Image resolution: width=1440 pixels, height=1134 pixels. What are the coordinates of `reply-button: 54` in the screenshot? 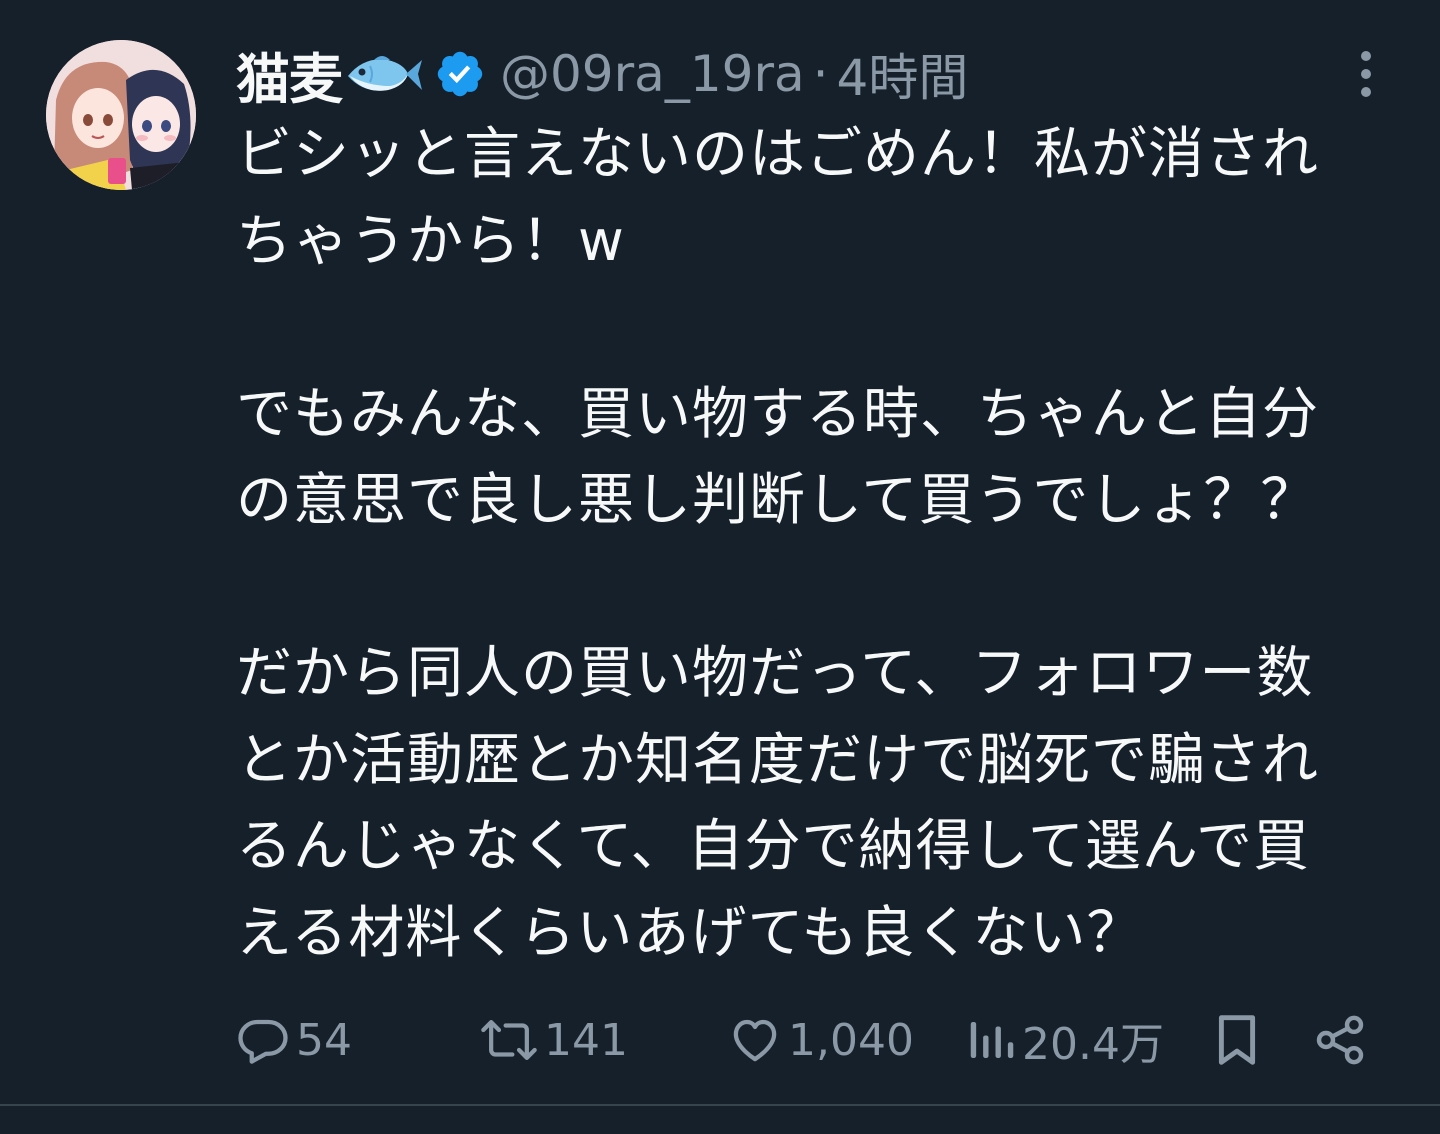 It's located at (294, 1040).